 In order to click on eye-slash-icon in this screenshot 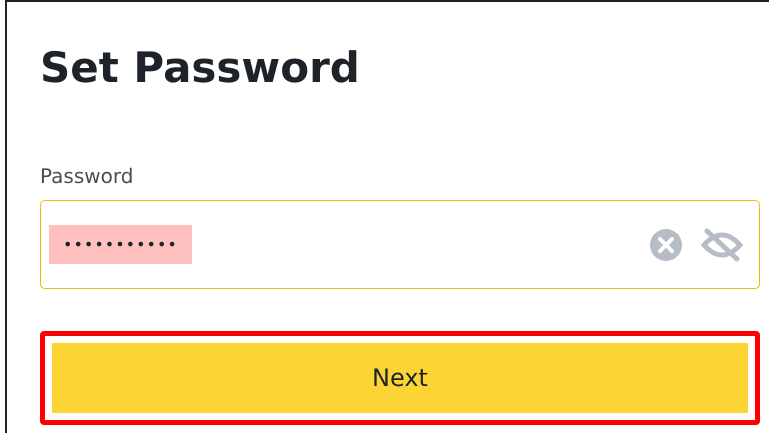, I will do `click(722, 244)`.